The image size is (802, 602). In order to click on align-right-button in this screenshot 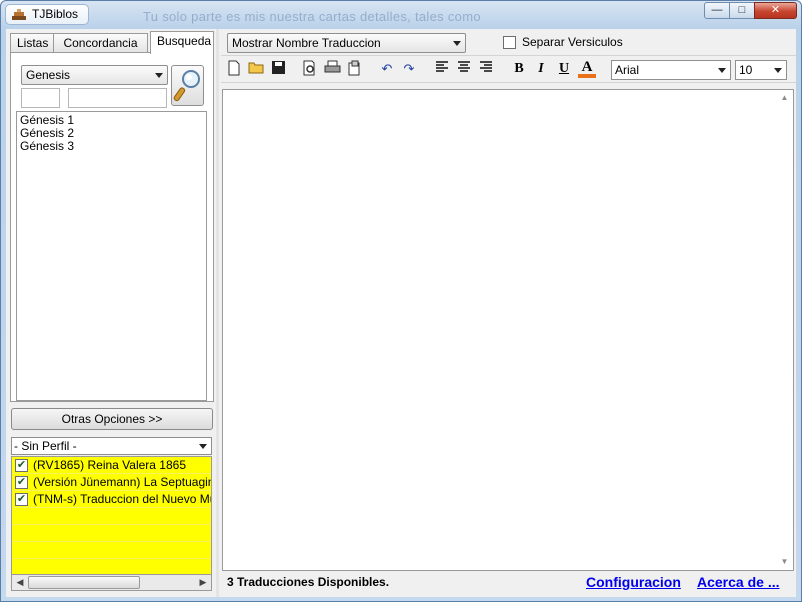, I will do `click(486, 69)`.